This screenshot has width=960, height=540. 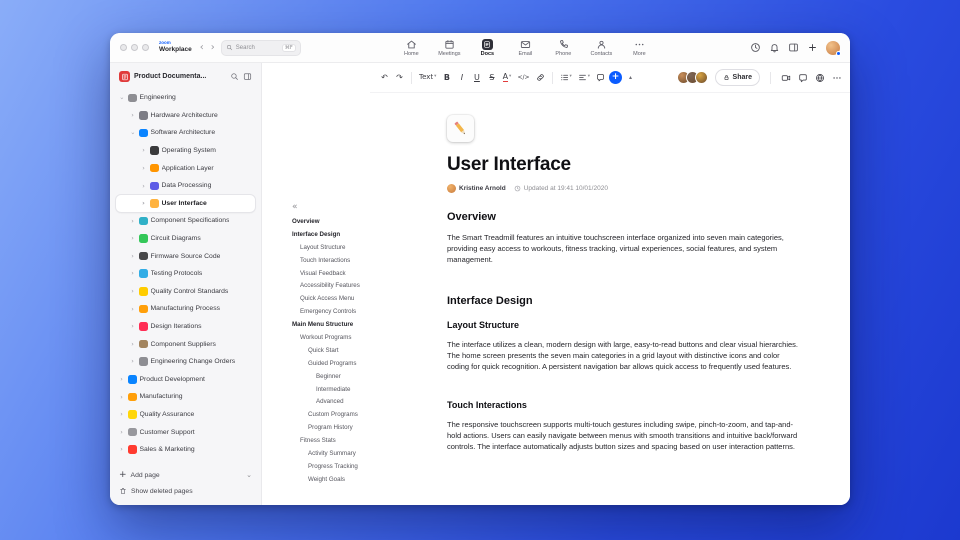 I want to click on toolbar-strikethrough-button: S, so click(x=491, y=78).